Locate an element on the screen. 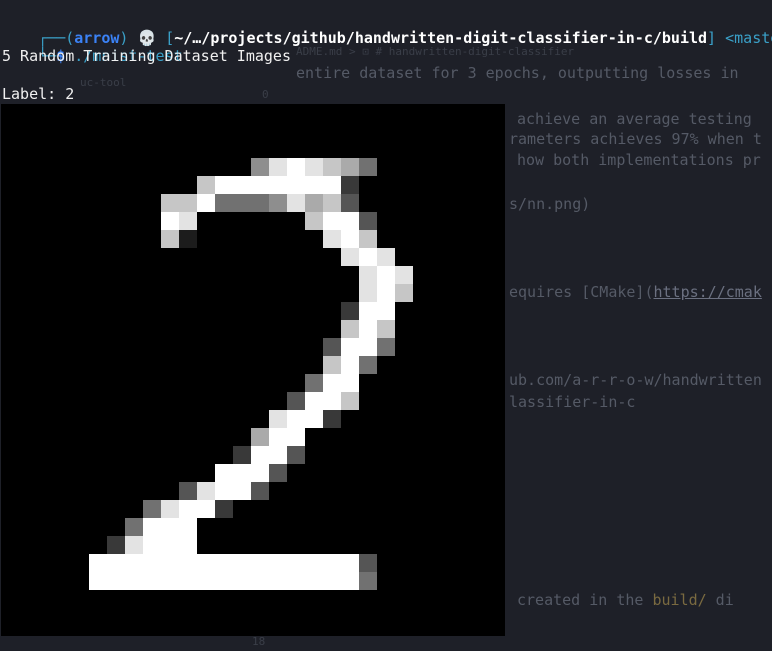 The image size is (772, 651). command-line: └─$ ./mnist-test is located at coordinates (92, 45).